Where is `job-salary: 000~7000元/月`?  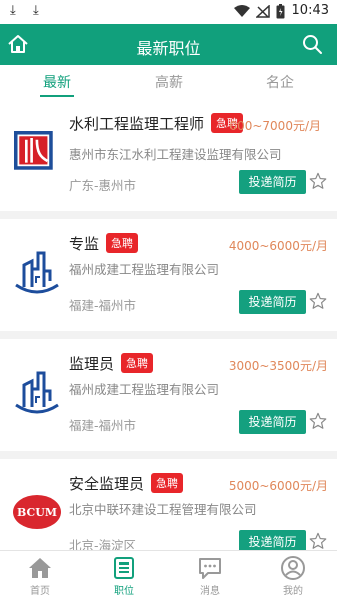
job-salary: 000~7000元/月 is located at coordinates (275, 126).